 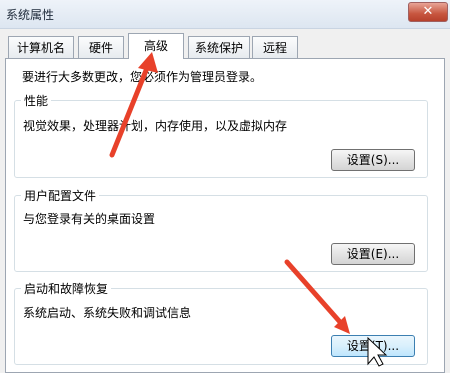 I want to click on close-button: ✕, so click(x=428, y=12).